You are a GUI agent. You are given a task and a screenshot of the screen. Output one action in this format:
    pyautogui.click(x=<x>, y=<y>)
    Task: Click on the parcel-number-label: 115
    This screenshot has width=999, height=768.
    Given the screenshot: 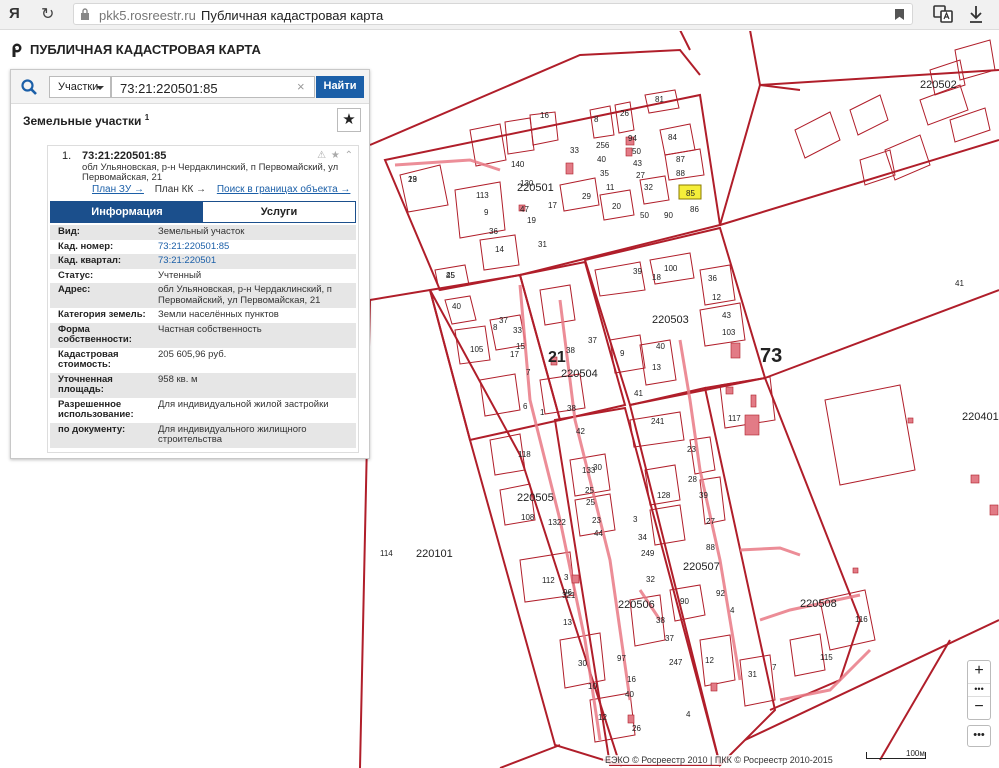 What is the action you would take?
    pyautogui.click(x=826, y=657)
    